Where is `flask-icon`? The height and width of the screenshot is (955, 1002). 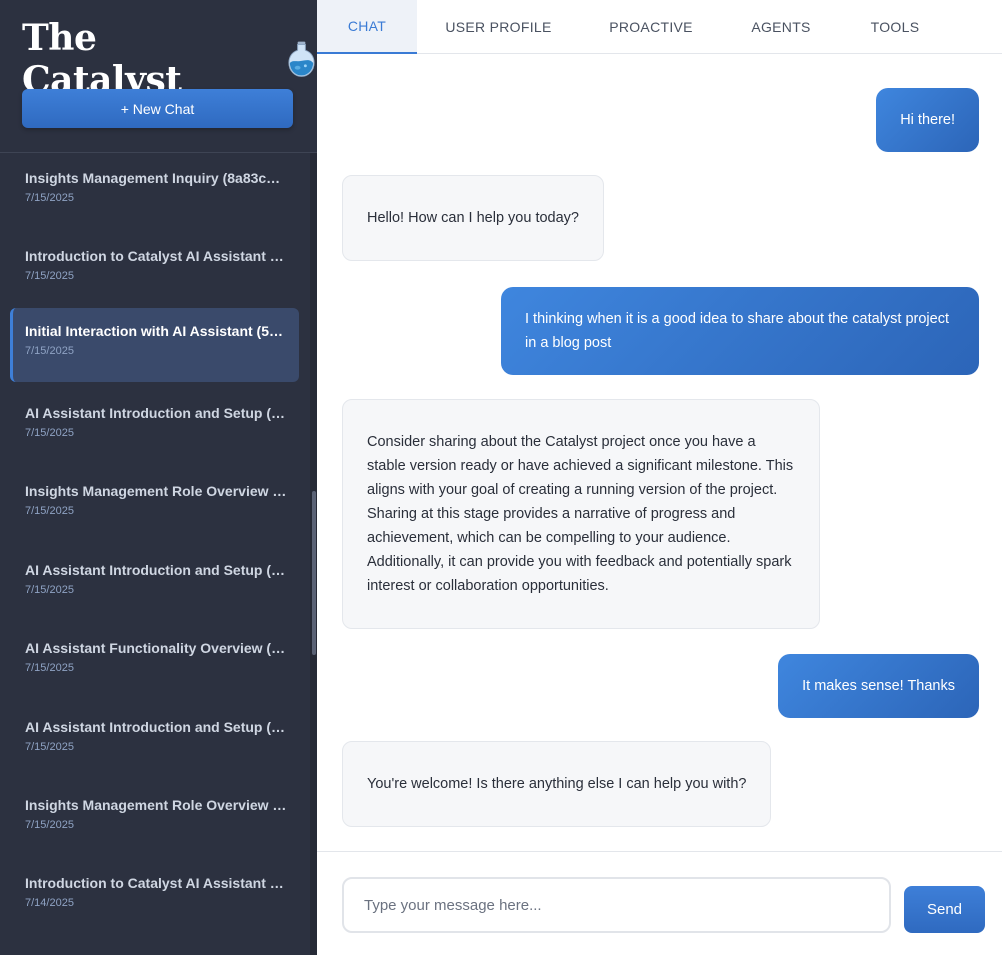
flask-icon is located at coordinates (301, 59).